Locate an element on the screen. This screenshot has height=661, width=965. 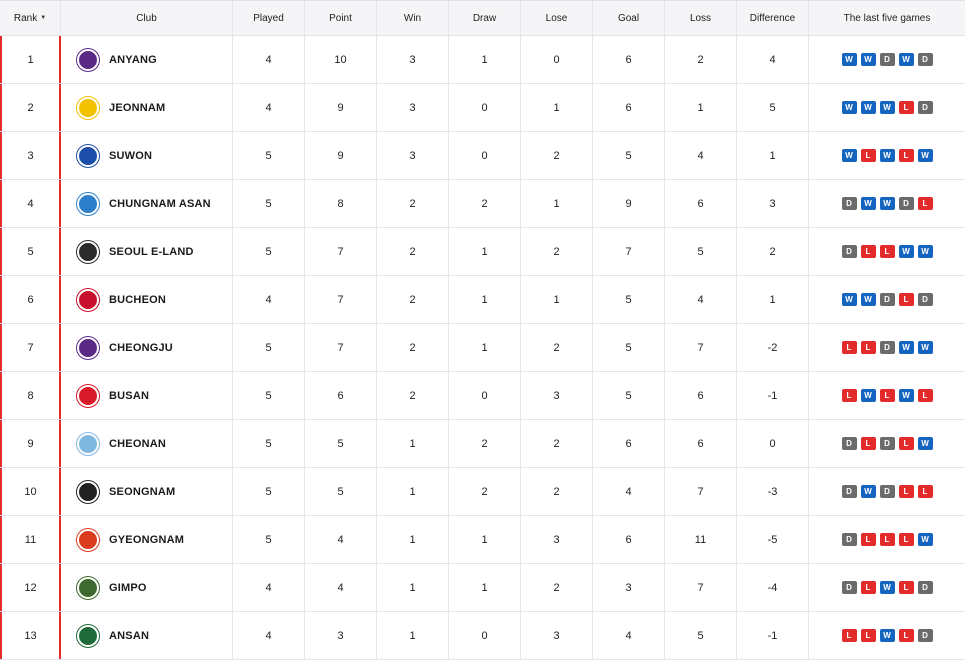
club-cell: GIMPO is located at coordinates (147, 587).